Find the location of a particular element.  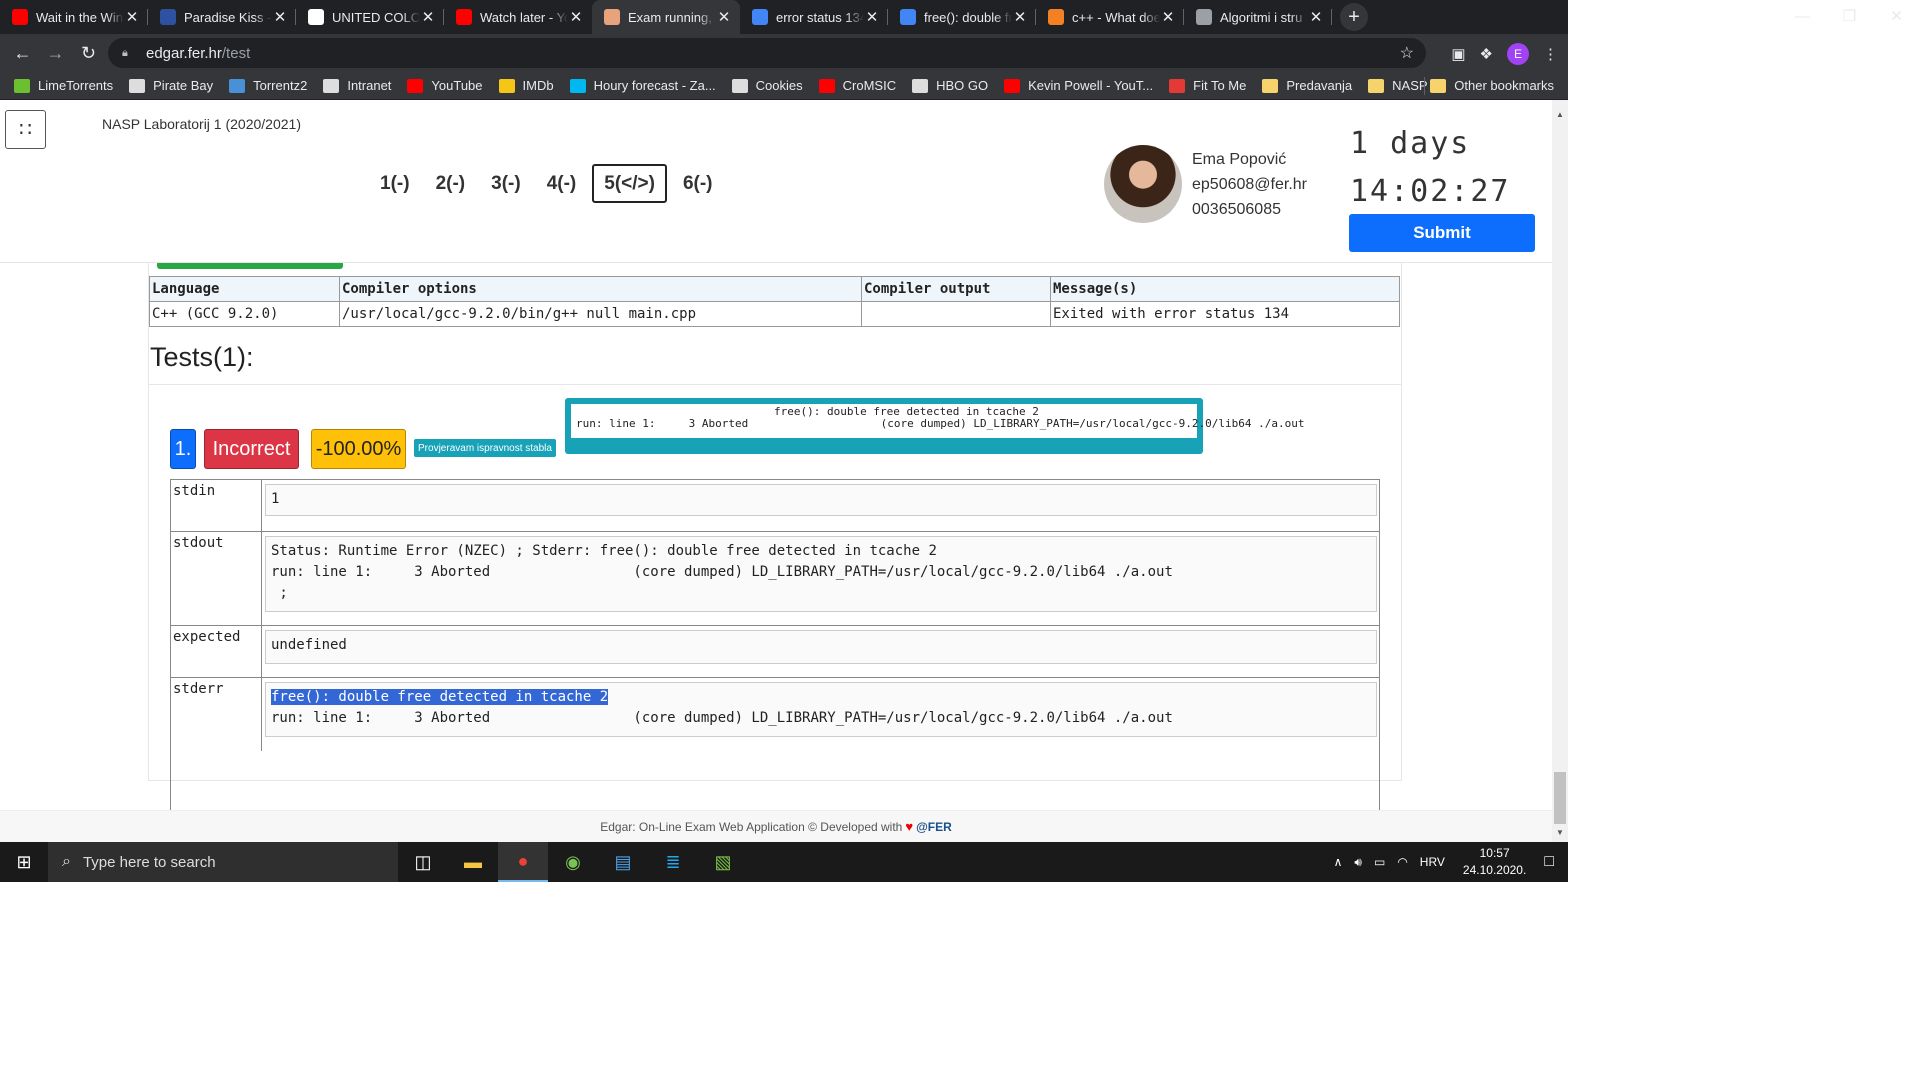

language-indicator: HRV is located at coordinates (1432, 862).